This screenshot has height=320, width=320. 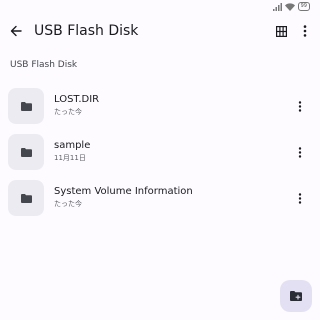 I want to click on grid-view-icon, so click(x=281, y=31).